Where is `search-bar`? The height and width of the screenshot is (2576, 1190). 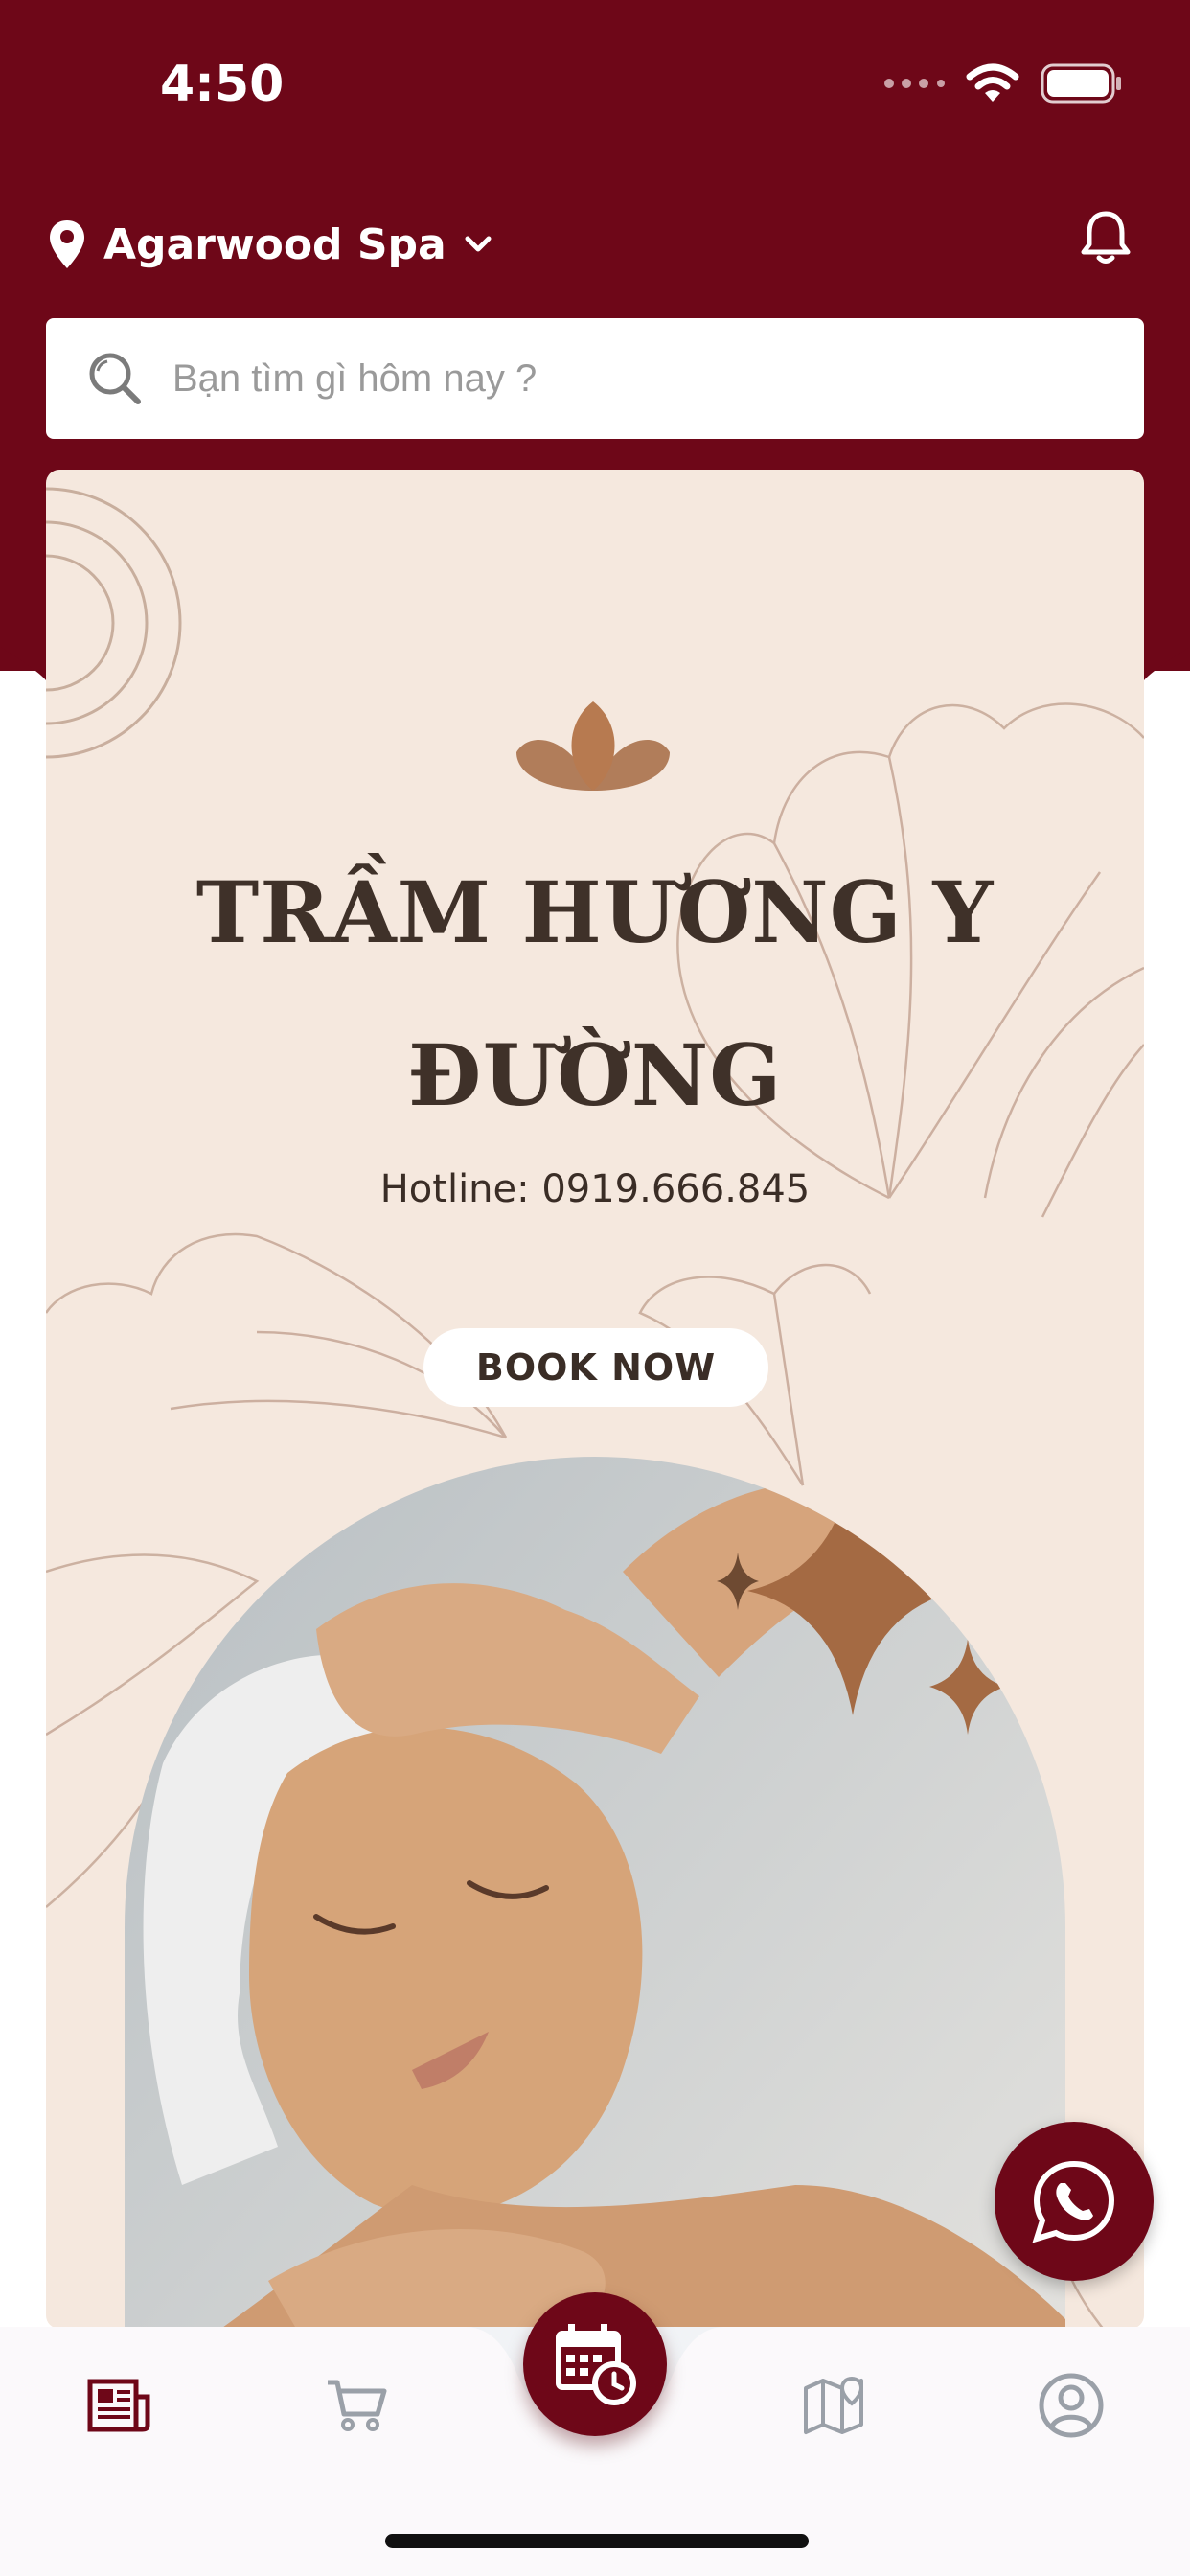
search-bar is located at coordinates (595, 378).